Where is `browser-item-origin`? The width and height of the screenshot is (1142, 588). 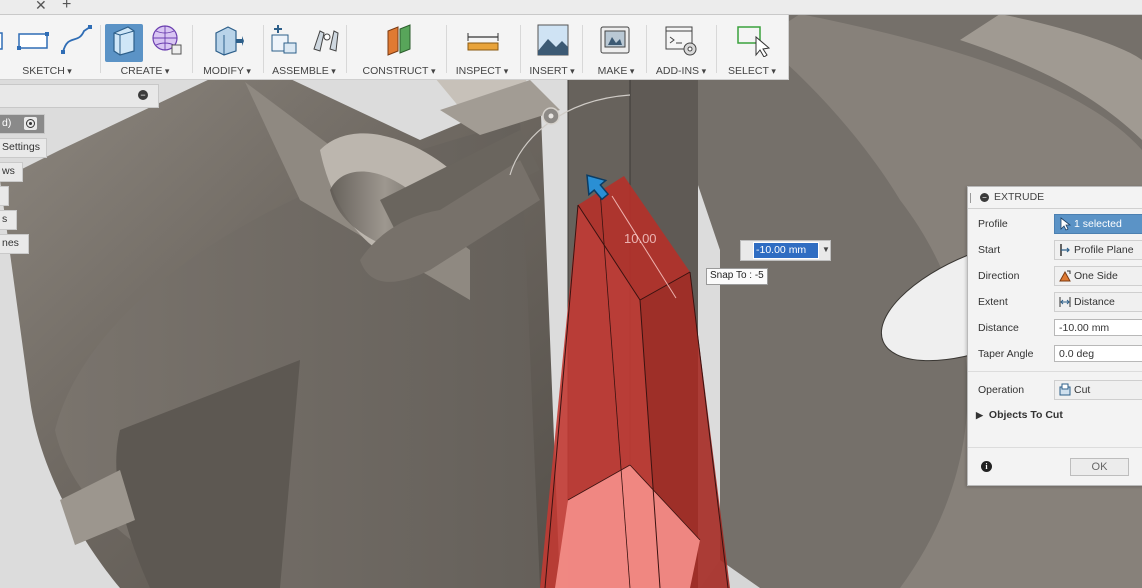
browser-item-origin is located at coordinates (4, 196).